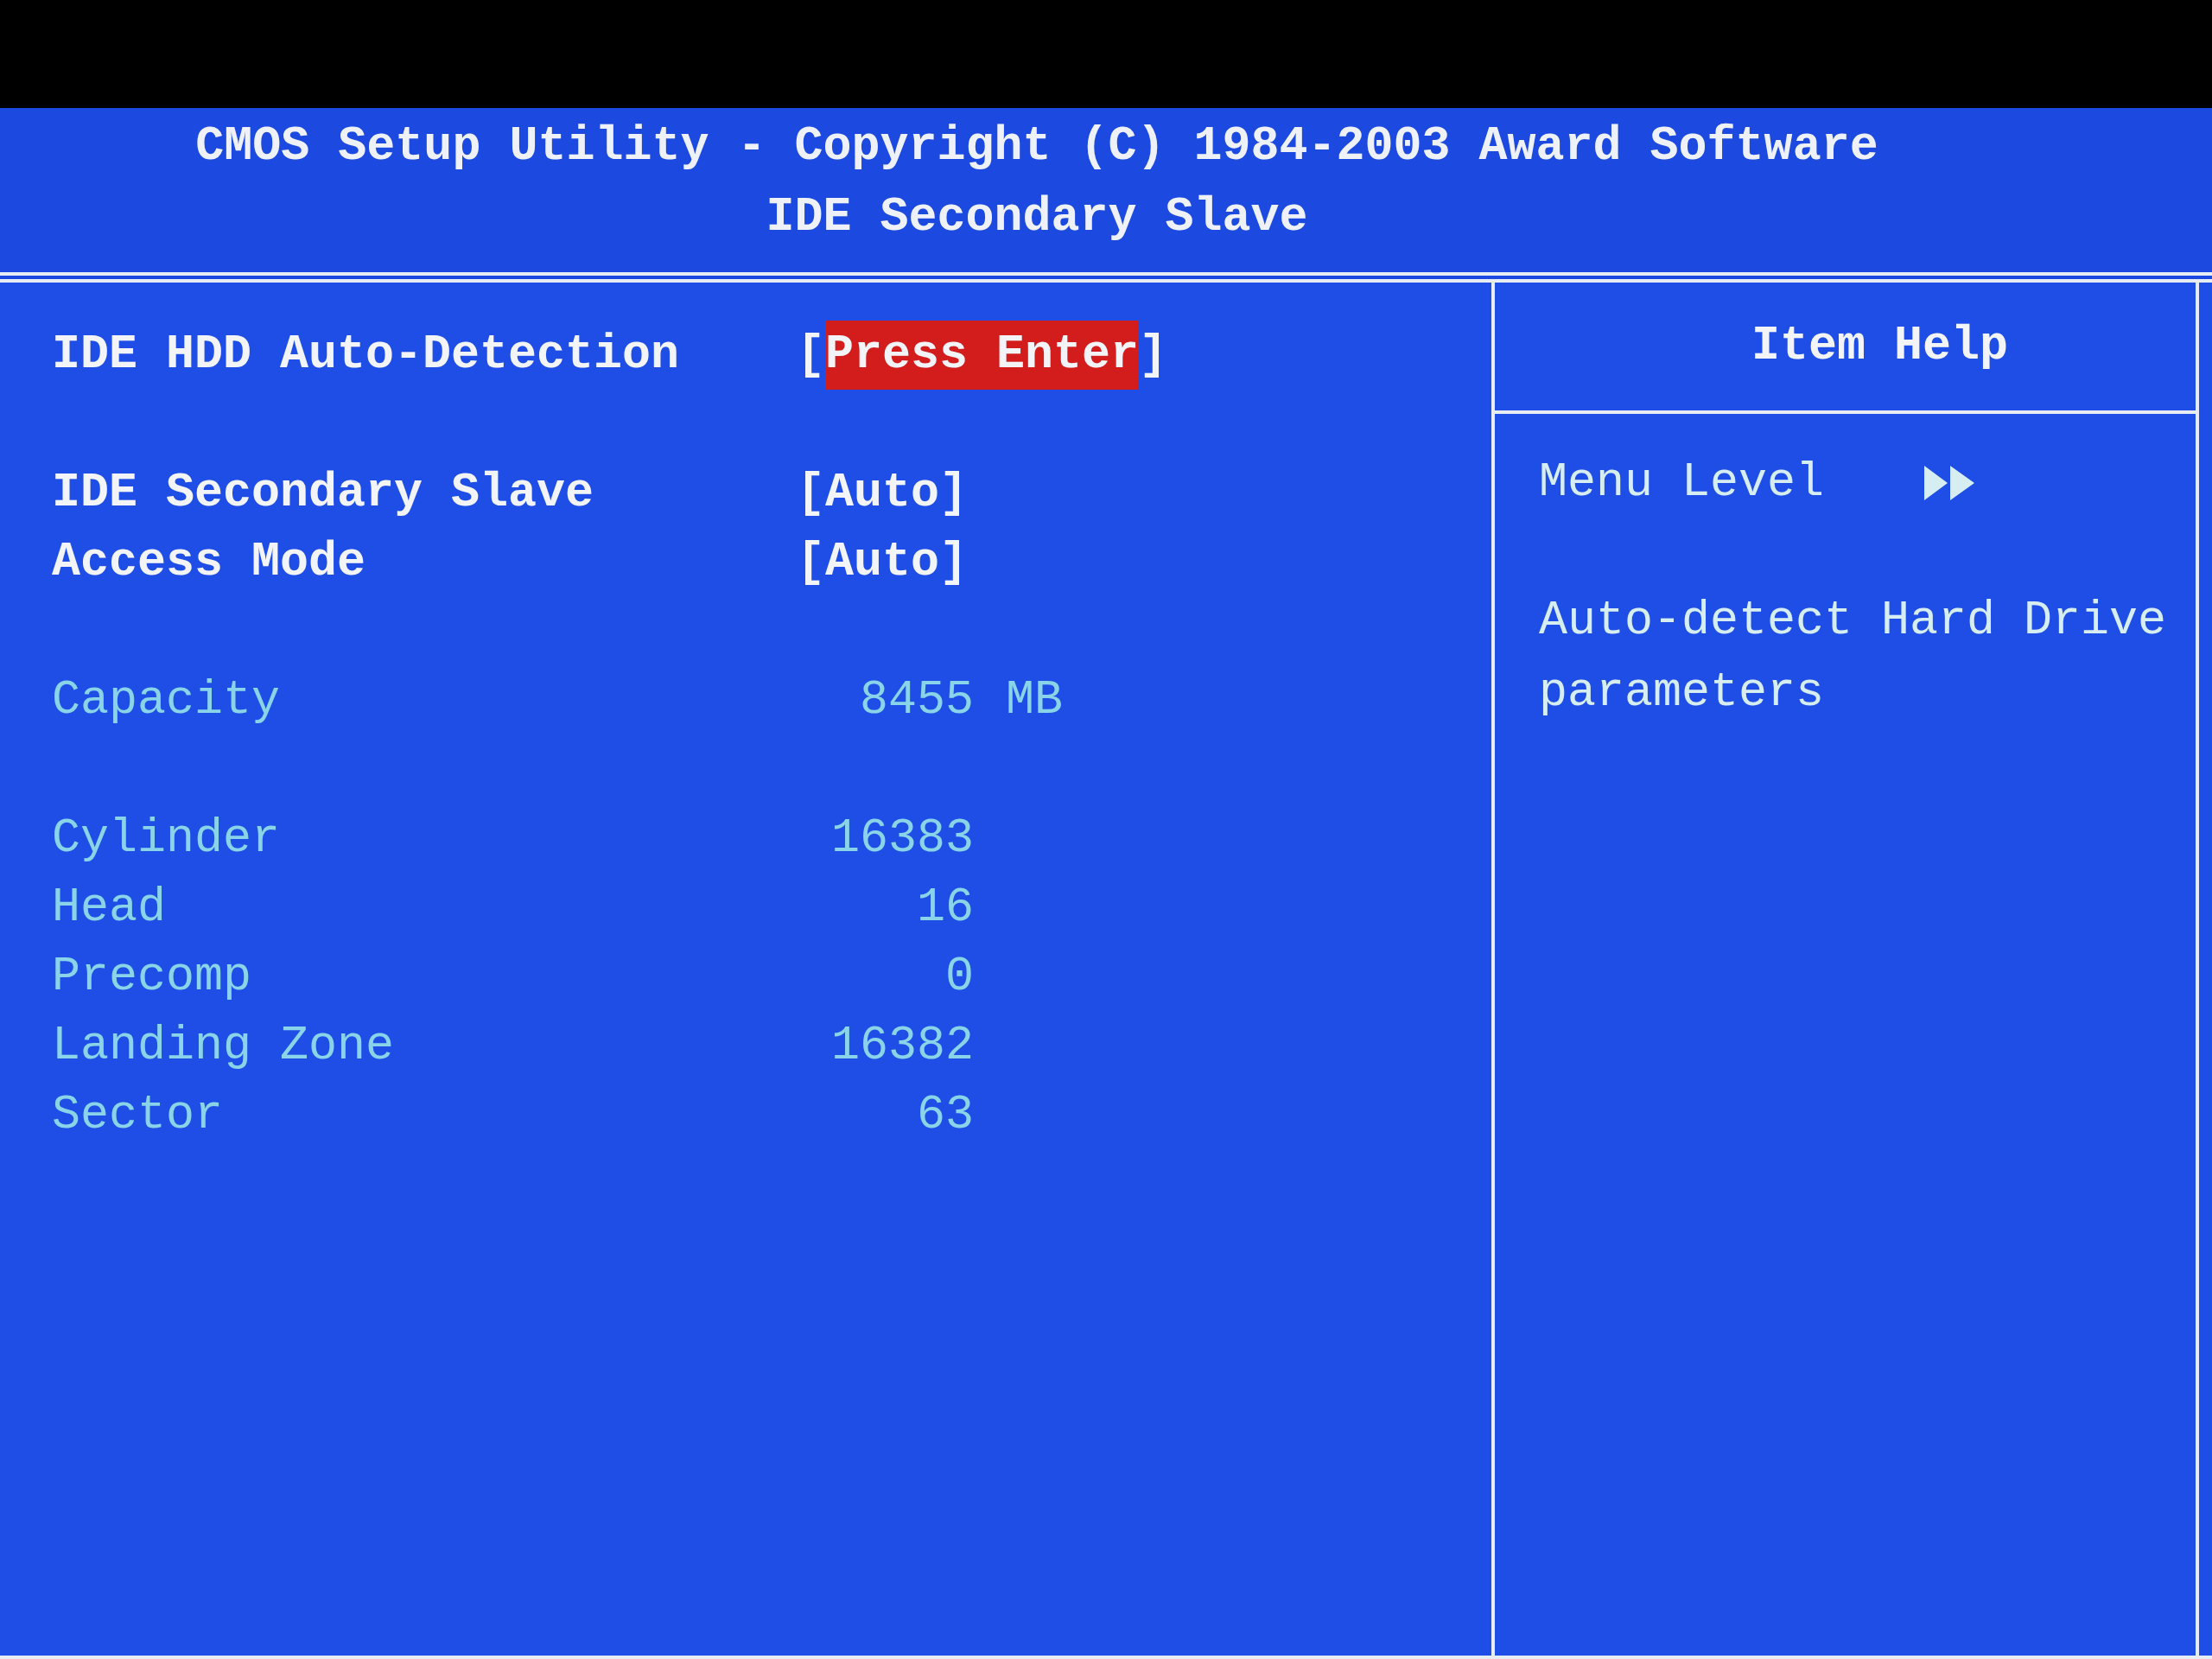  I want to click on setting-value: 0, so click(959, 977).